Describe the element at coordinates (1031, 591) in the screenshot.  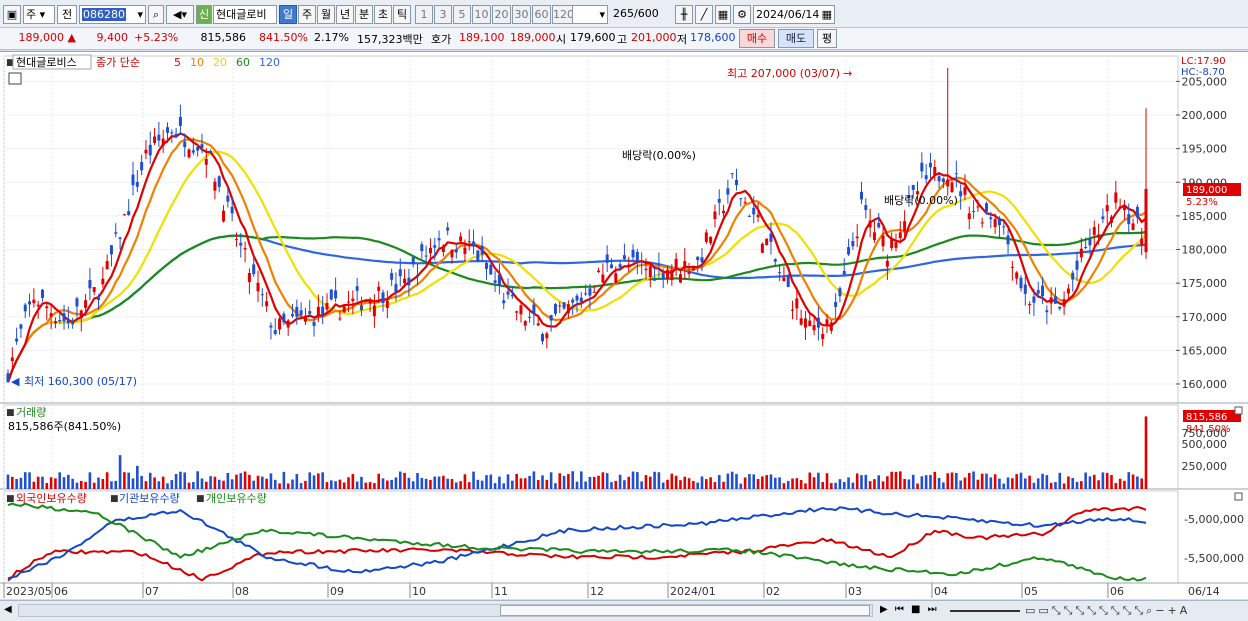
I see `x-axis-label: 05` at that location.